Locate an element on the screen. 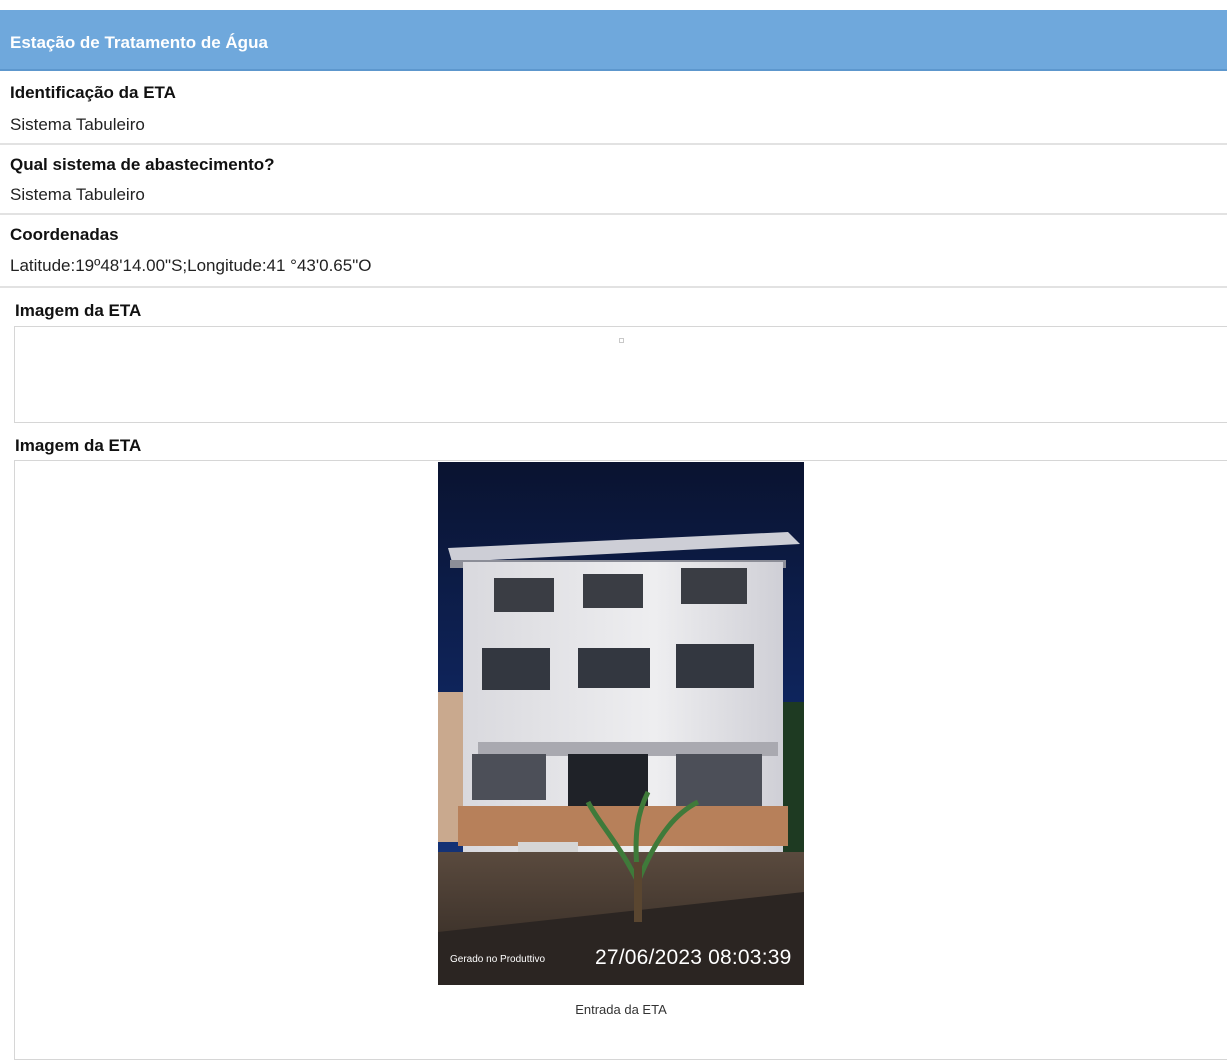  eta-photo: Gerado no Produttivo 27/06/2023 08:03:39 is located at coordinates (621, 723).